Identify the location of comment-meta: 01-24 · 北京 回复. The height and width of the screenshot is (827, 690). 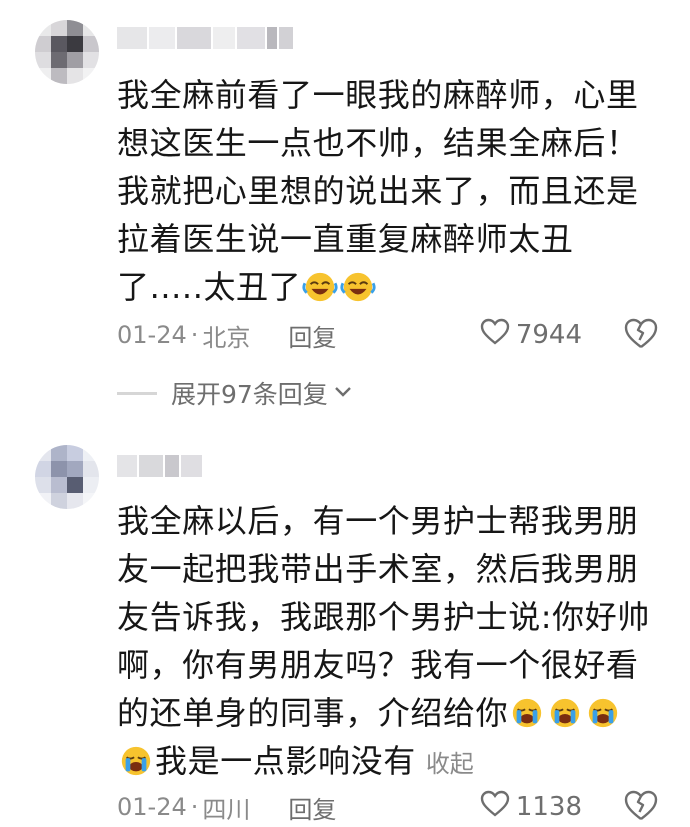
(226, 335).